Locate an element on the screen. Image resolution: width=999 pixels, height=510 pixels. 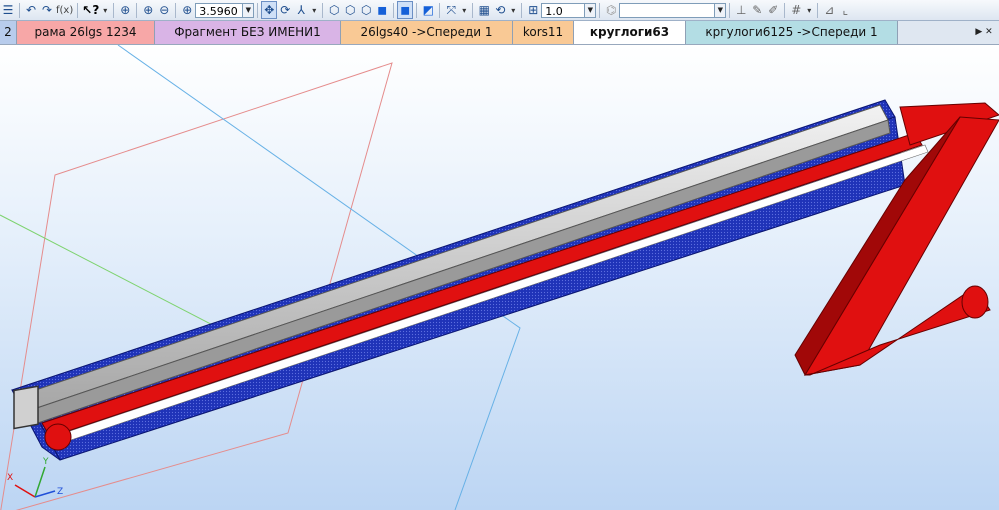
red-bar-end is located at coordinates (58, 437).